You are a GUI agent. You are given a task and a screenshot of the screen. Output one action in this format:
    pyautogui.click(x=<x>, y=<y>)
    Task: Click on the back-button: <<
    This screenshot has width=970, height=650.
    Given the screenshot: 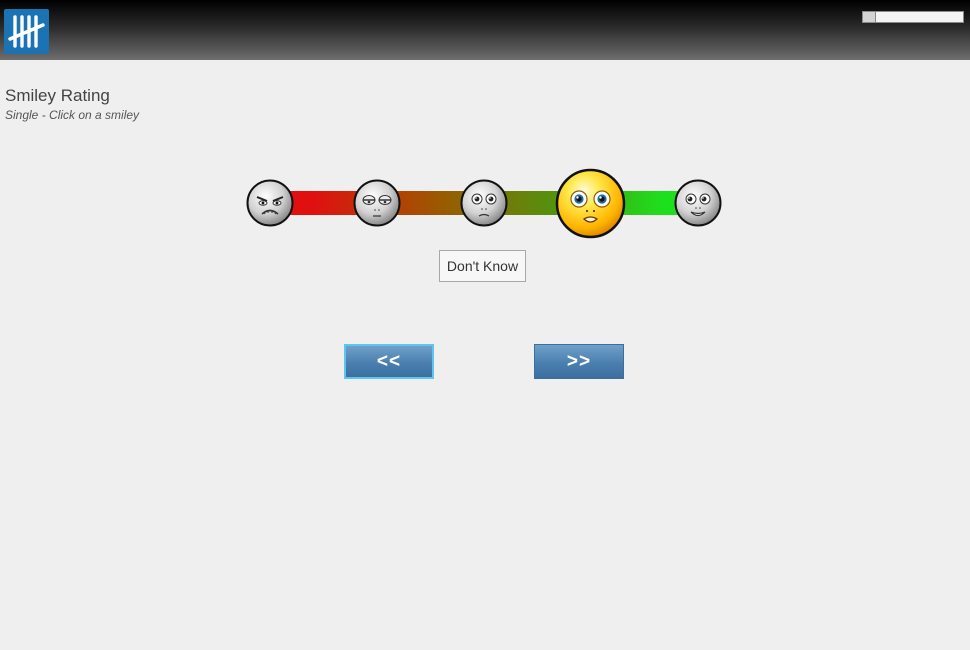 What is the action you would take?
    pyautogui.click(x=389, y=361)
    